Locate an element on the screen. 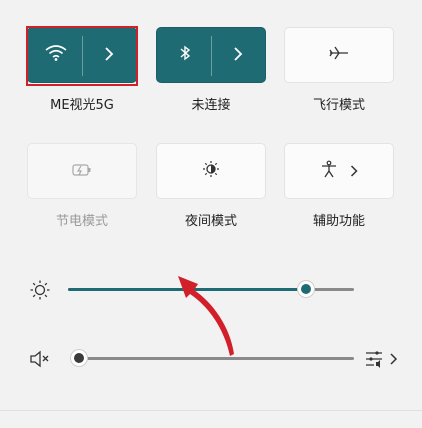 This screenshot has height=428, width=422. night-light-tile is located at coordinates (211, 171).